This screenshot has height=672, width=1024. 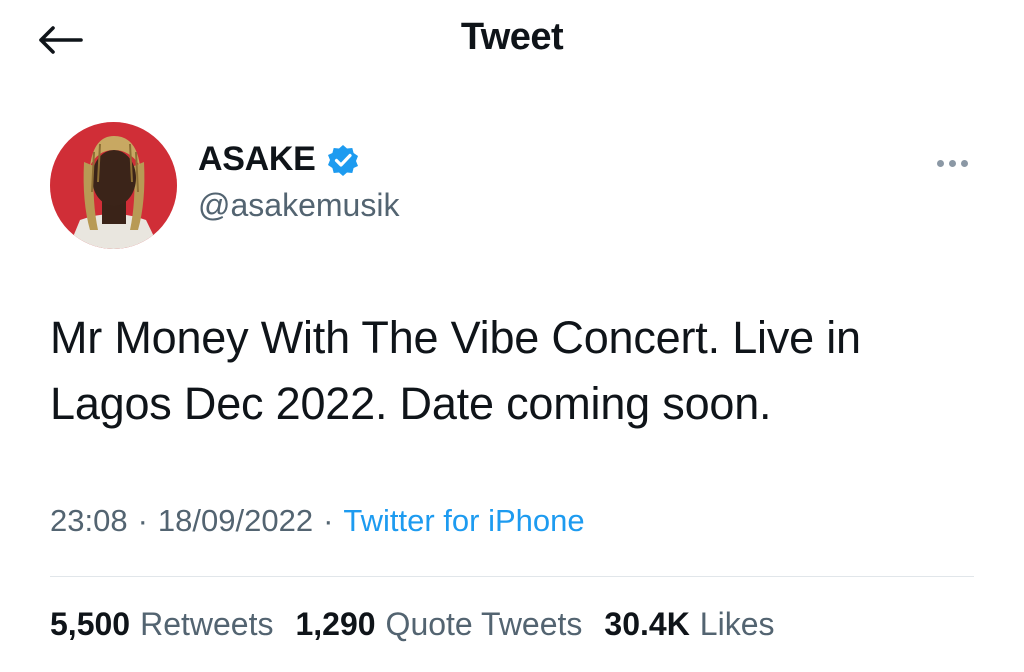 I want to click on tweet-meta: 23:08 · 18/09/2022 · Twitter for iPhone, so click(x=317, y=521).